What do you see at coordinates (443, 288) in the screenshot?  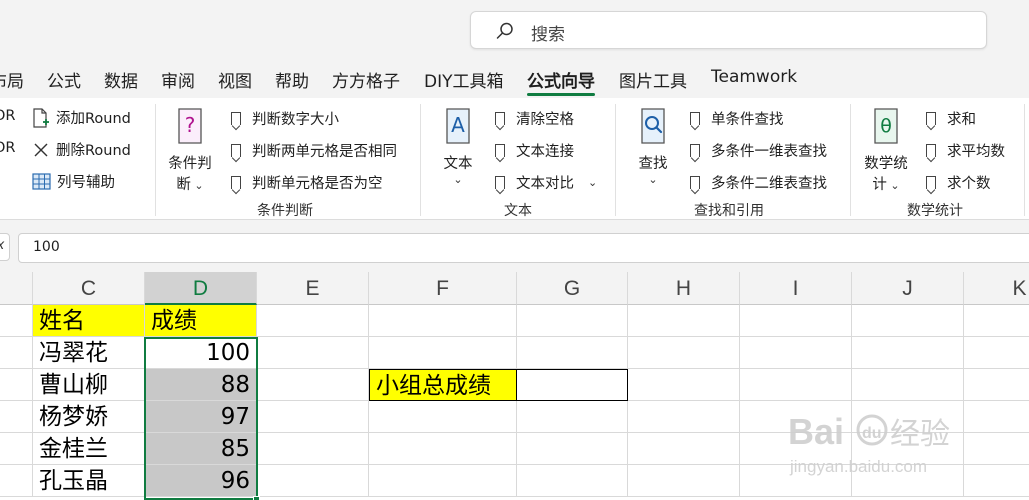 I see `column-header-f: F` at bounding box center [443, 288].